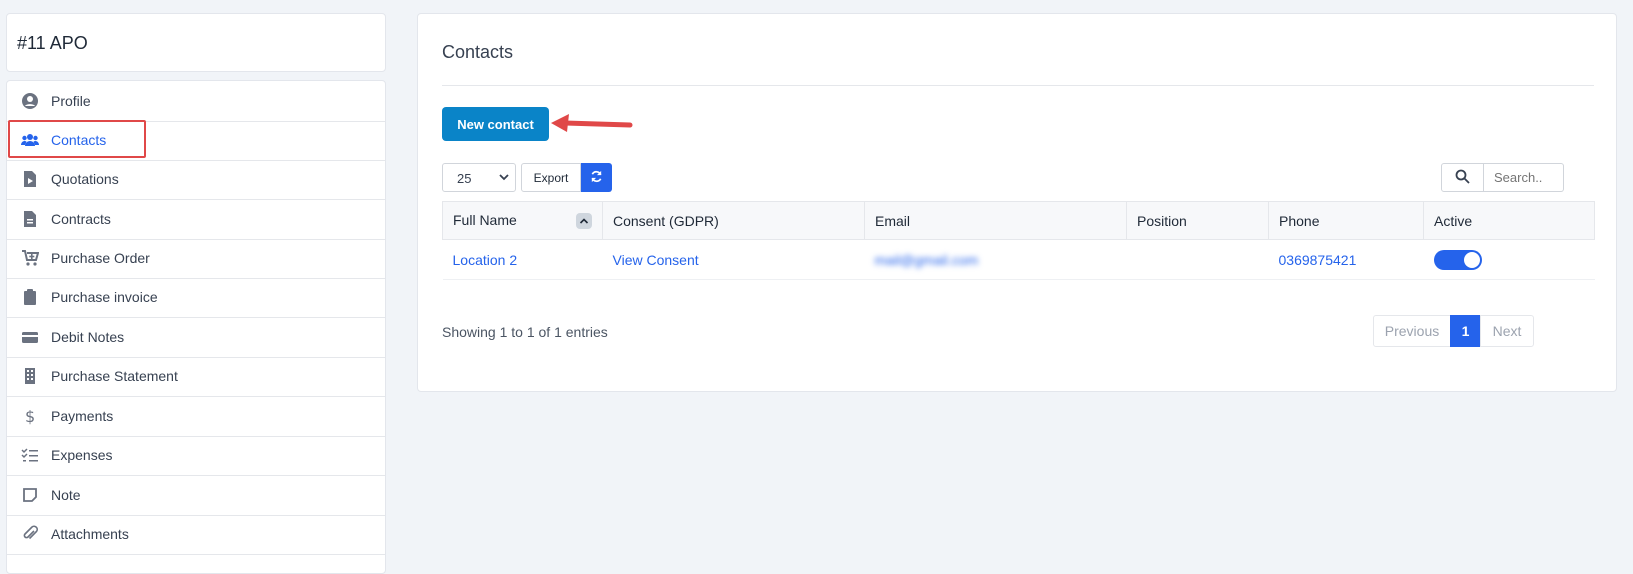  Describe the element at coordinates (196, 258) in the screenshot. I see `sidebar-item-purchase-order: Purchase Order` at that location.